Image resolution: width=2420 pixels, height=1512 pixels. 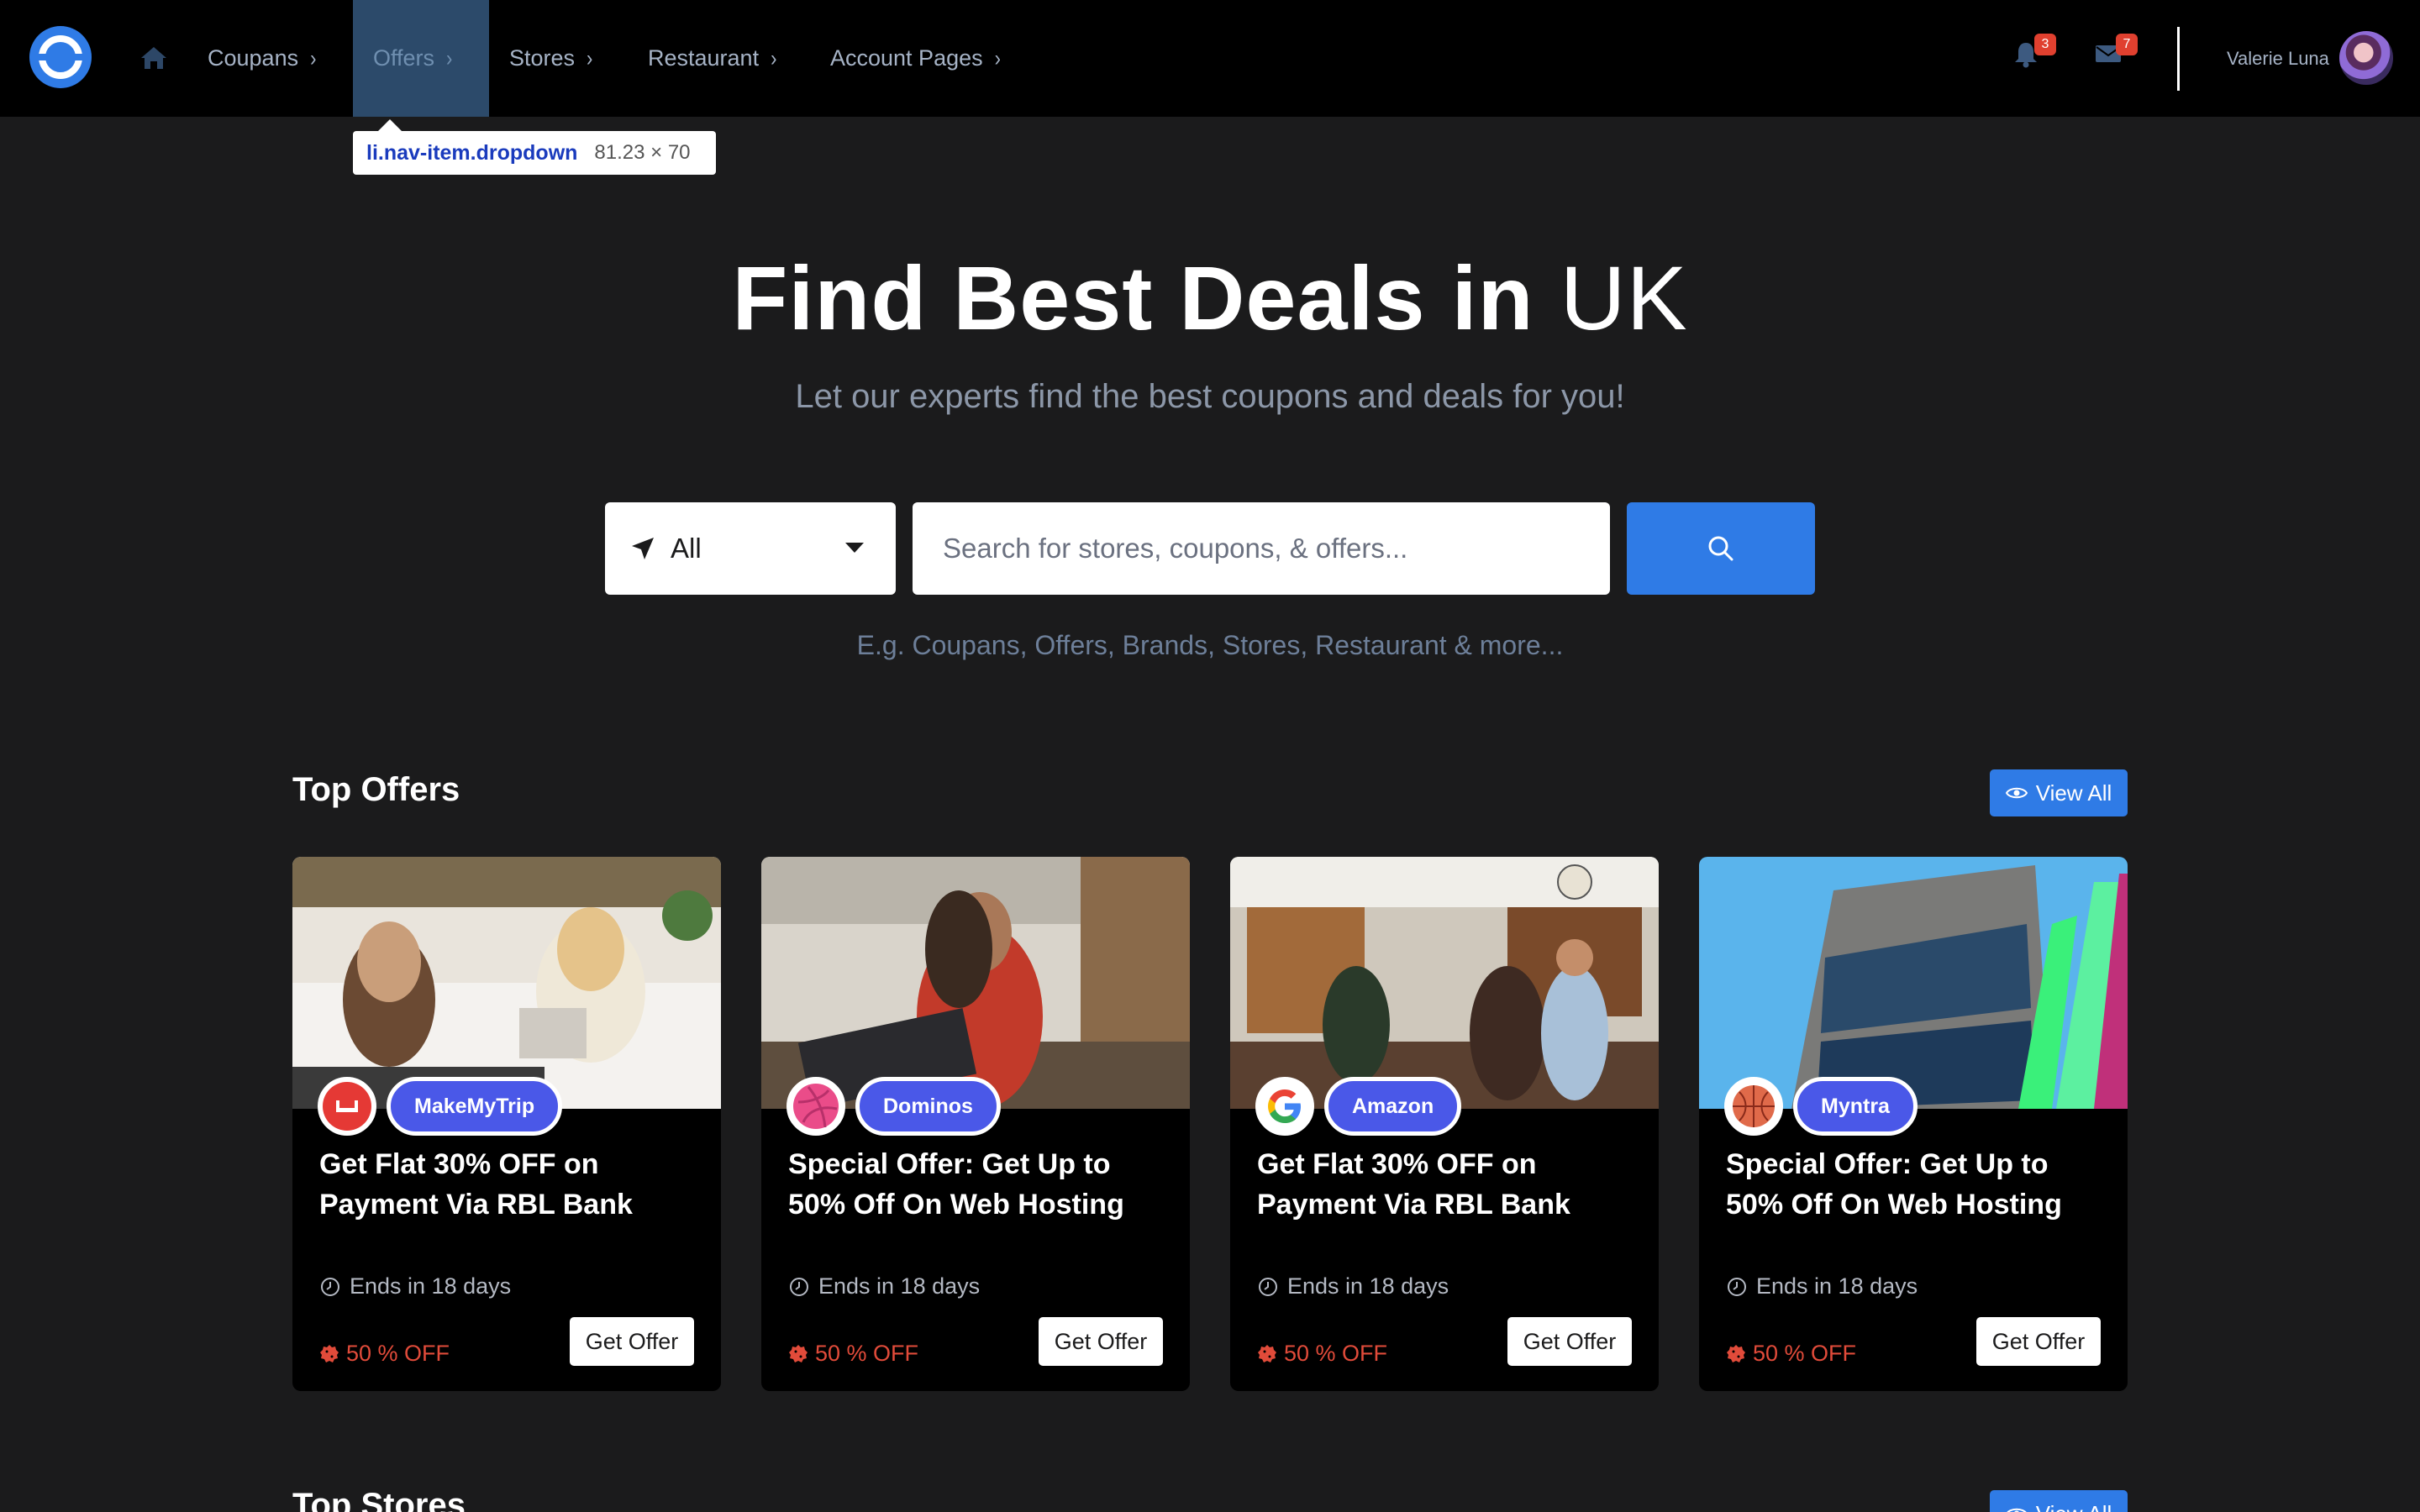 I want to click on search-button, so click(x=1721, y=548).